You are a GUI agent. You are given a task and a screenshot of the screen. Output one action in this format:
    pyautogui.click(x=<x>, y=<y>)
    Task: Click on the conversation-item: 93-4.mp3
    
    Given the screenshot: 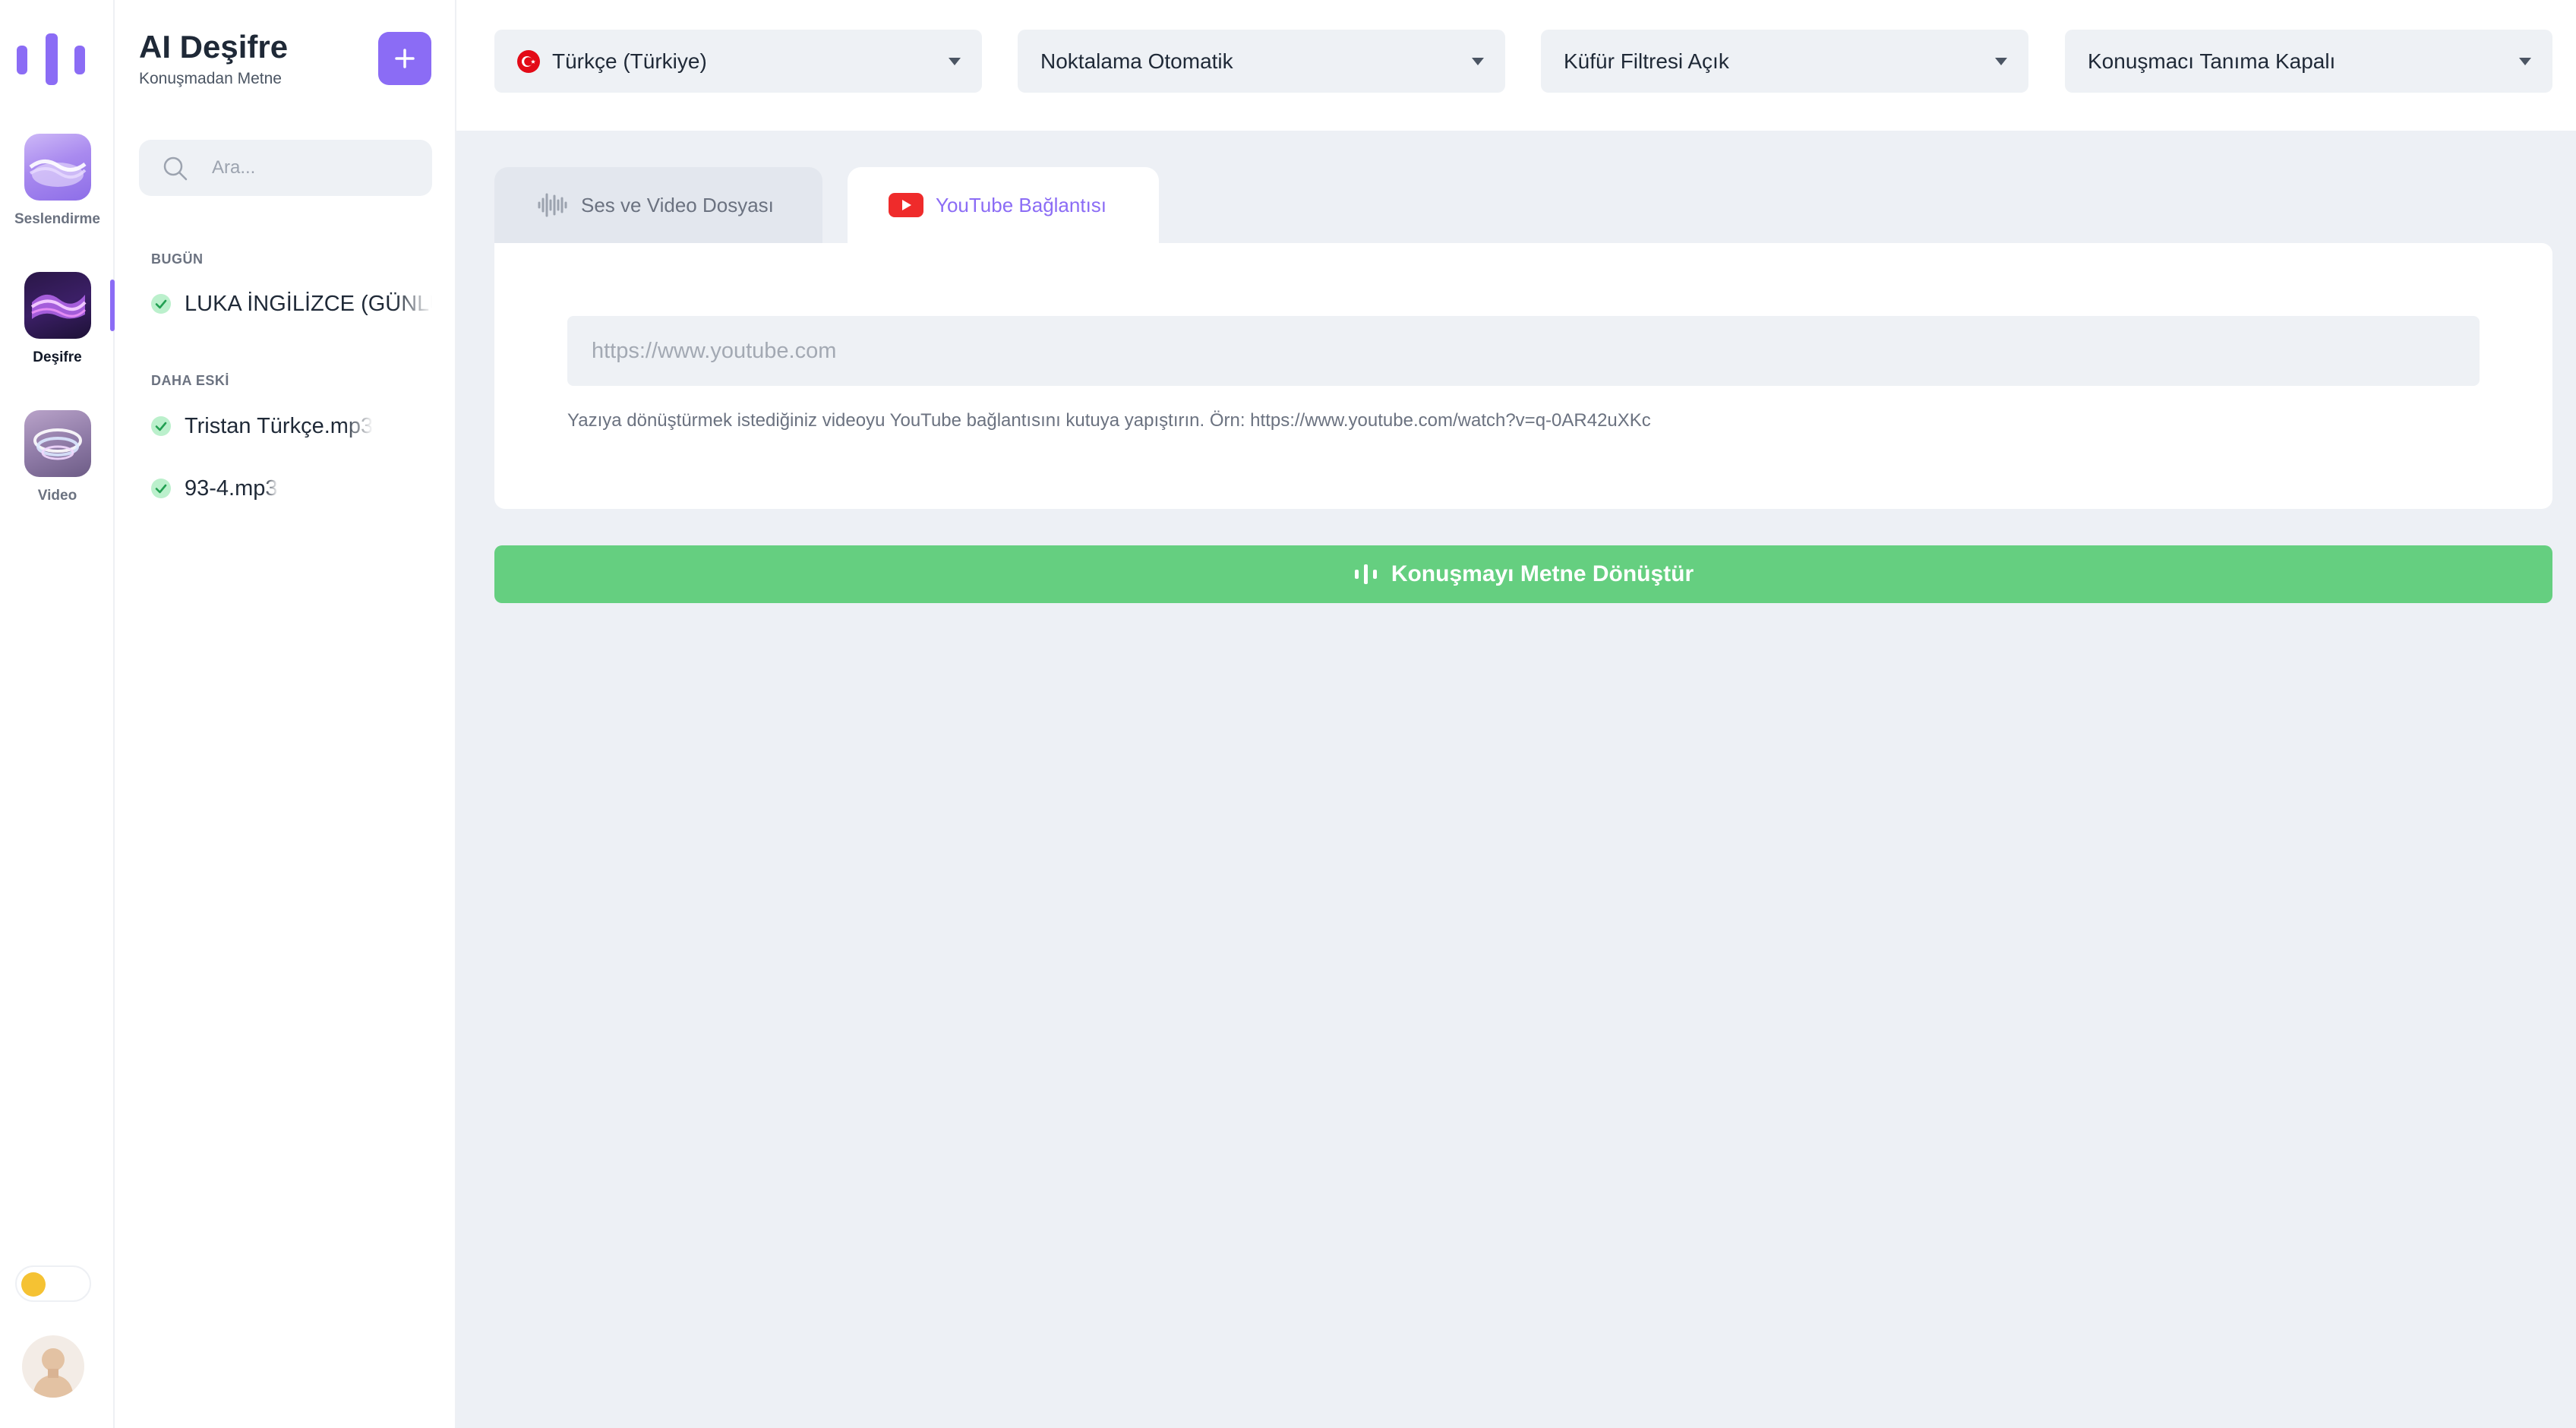 What is the action you would take?
    pyautogui.click(x=291, y=488)
    